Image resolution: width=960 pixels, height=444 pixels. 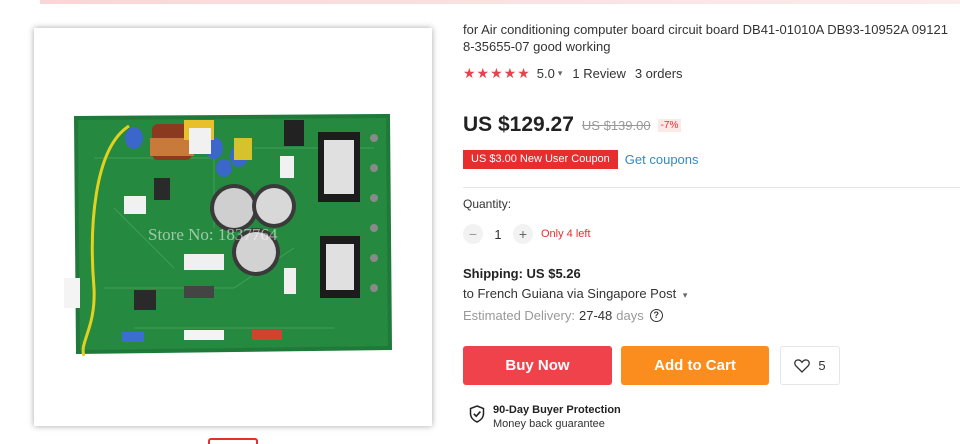 I want to click on orders-count: 3 orders, so click(x=658, y=73).